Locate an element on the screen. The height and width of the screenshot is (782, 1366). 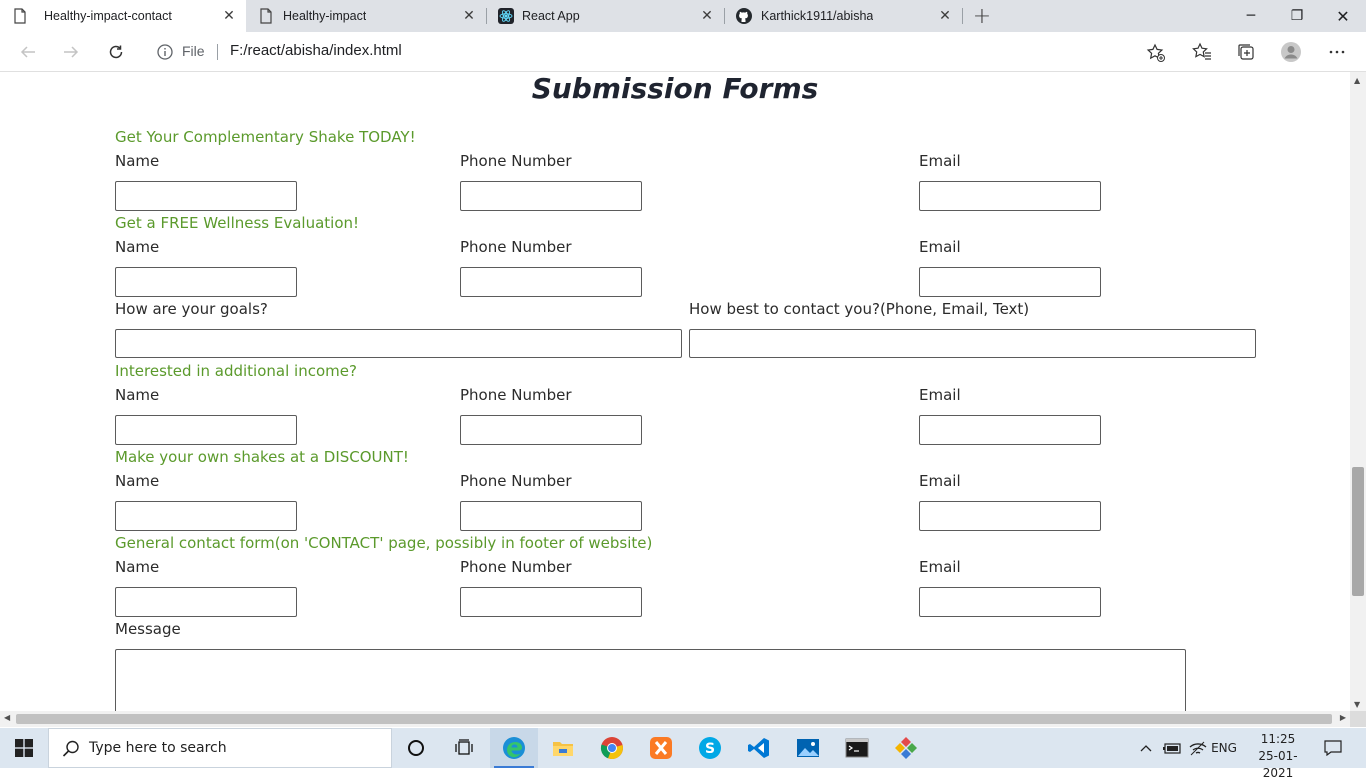
xampp-icon is located at coordinates (661, 748).